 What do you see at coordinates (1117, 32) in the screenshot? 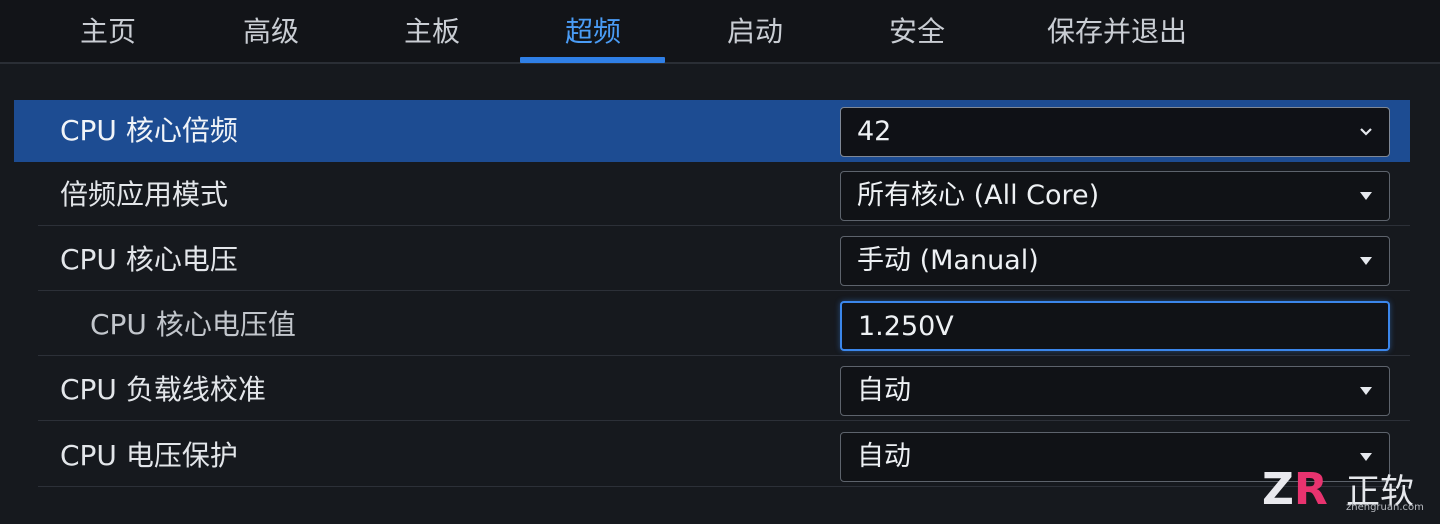
I see `tab-save-exit: 保存并退出` at bounding box center [1117, 32].